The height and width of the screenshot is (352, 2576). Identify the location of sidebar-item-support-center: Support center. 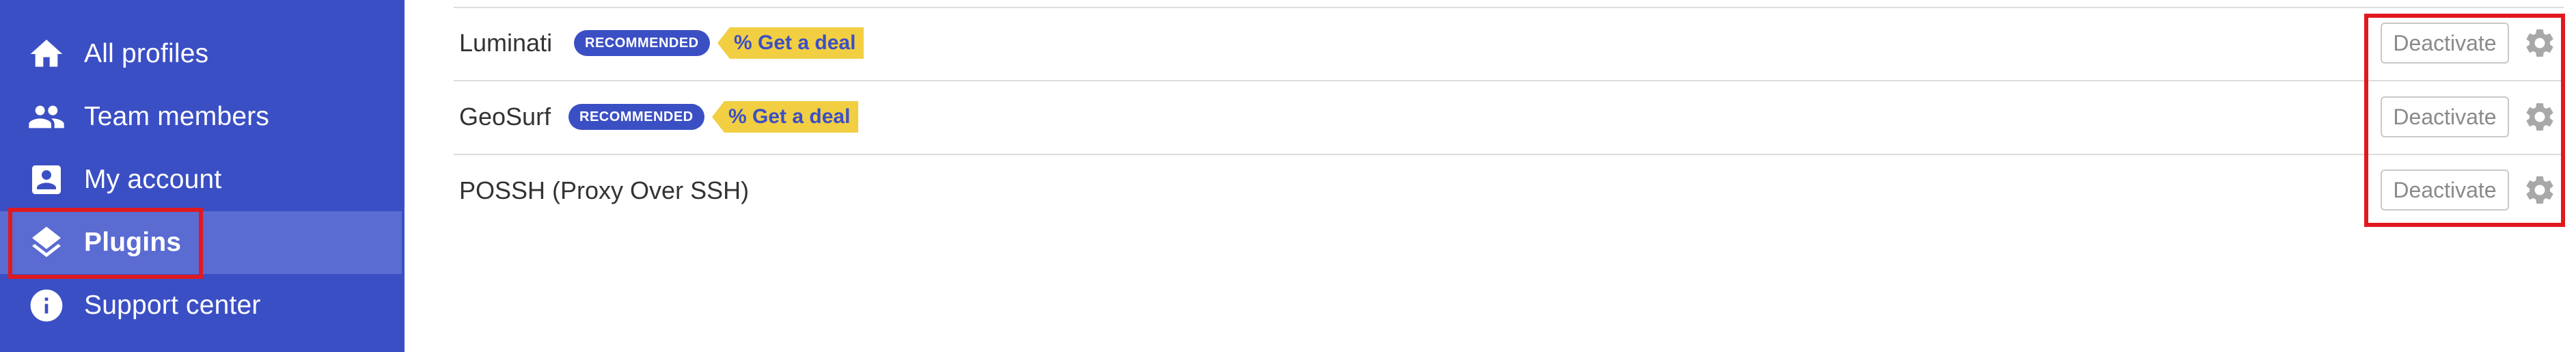
(201, 305).